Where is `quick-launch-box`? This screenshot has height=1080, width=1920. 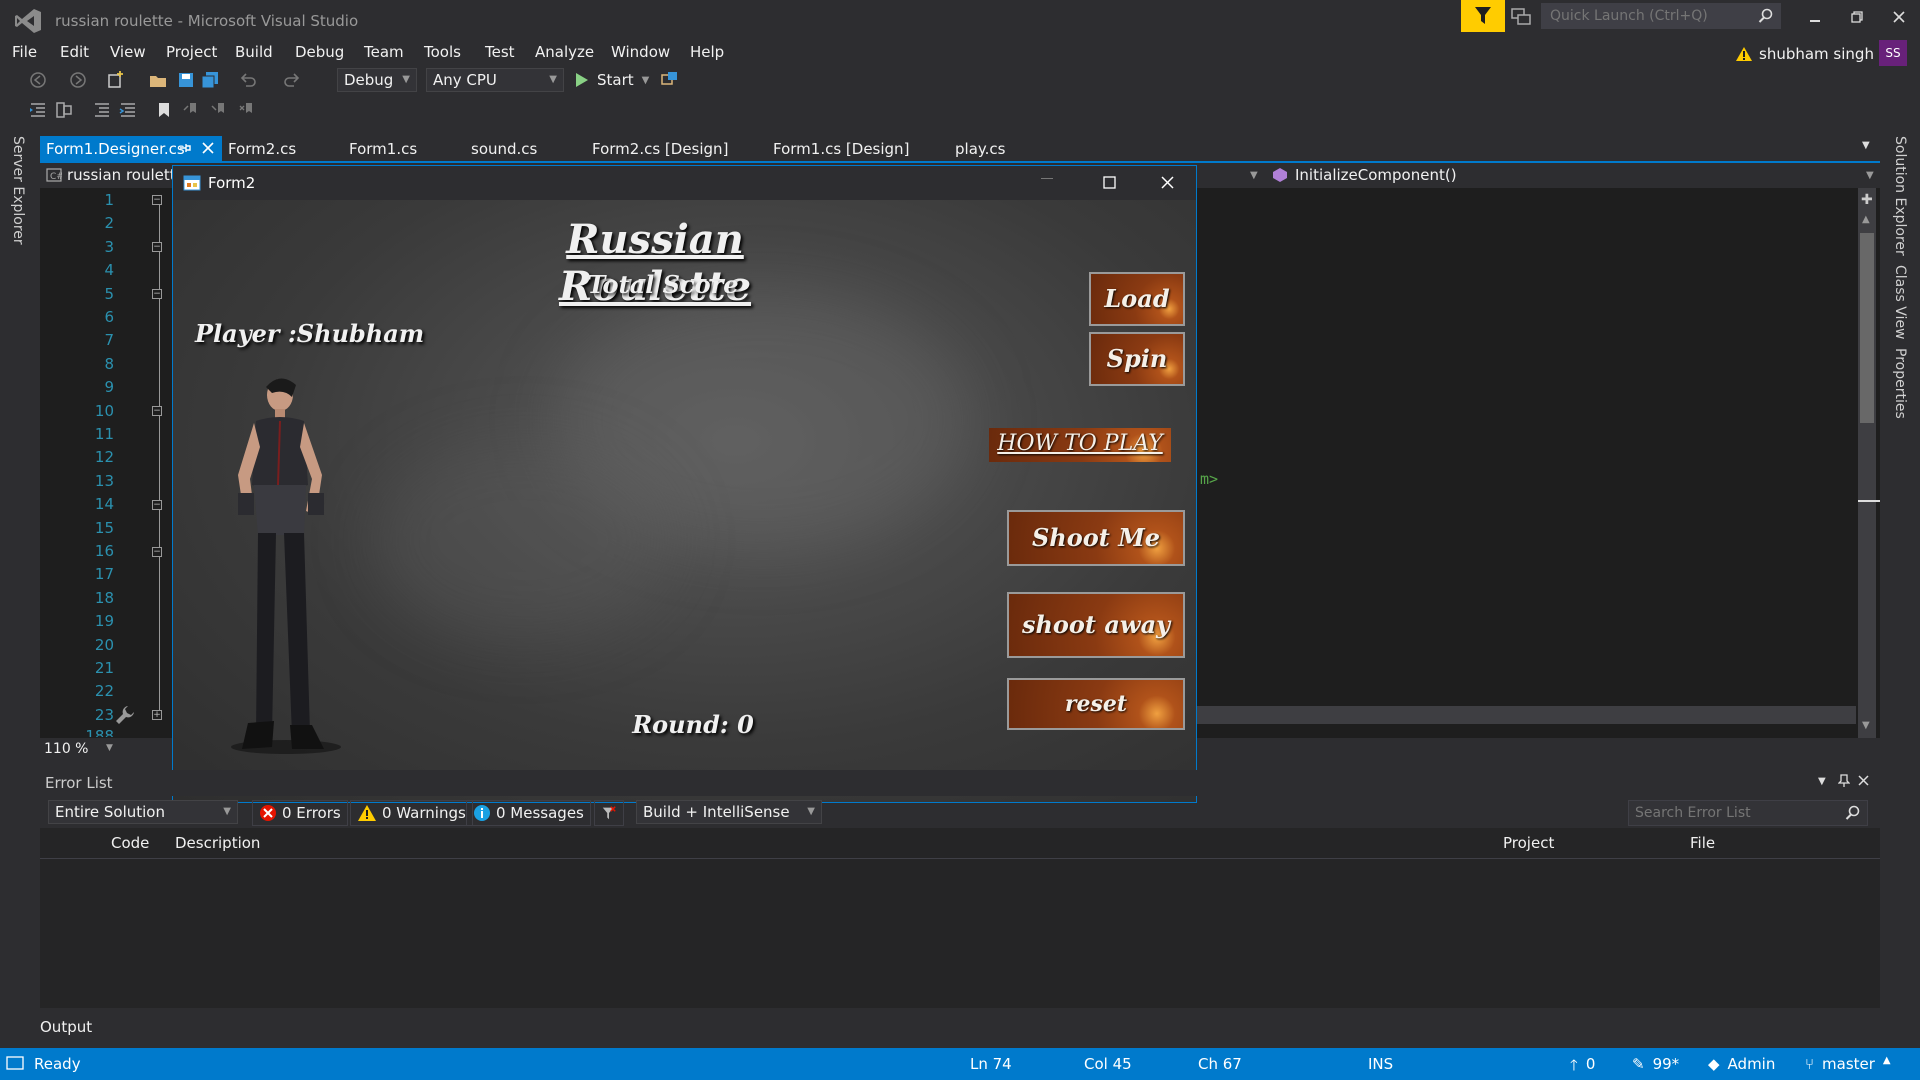
quick-launch-box is located at coordinates (1661, 16).